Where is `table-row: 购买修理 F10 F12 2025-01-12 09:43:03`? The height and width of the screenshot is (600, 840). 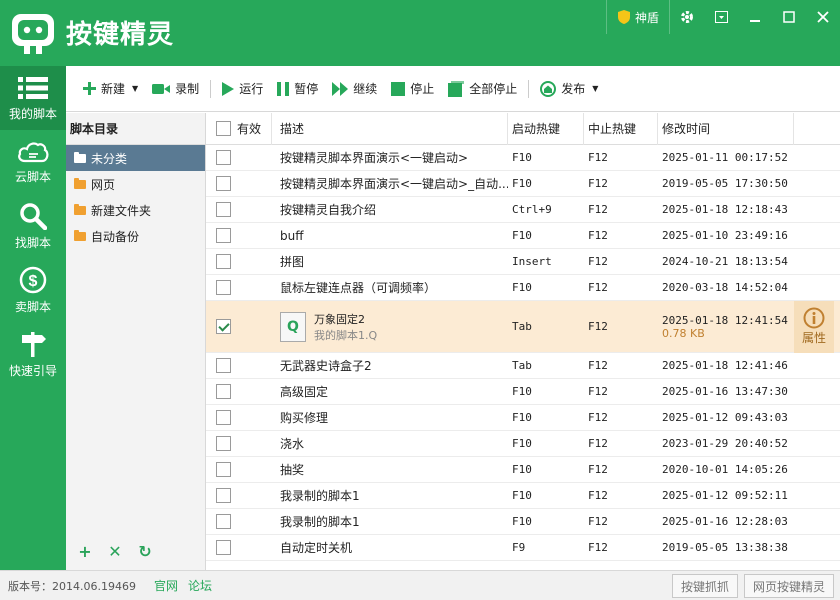
table-row: 购买修理 F10 F12 2025-01-12 09:43:03 is located at coordinates (523, 418).